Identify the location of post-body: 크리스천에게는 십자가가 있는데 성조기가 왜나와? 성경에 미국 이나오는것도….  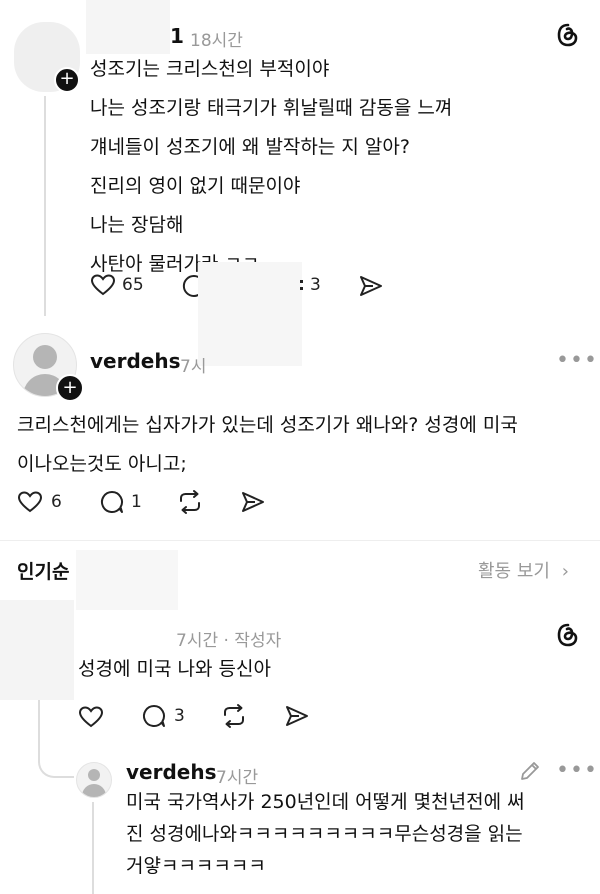
(267, 445).